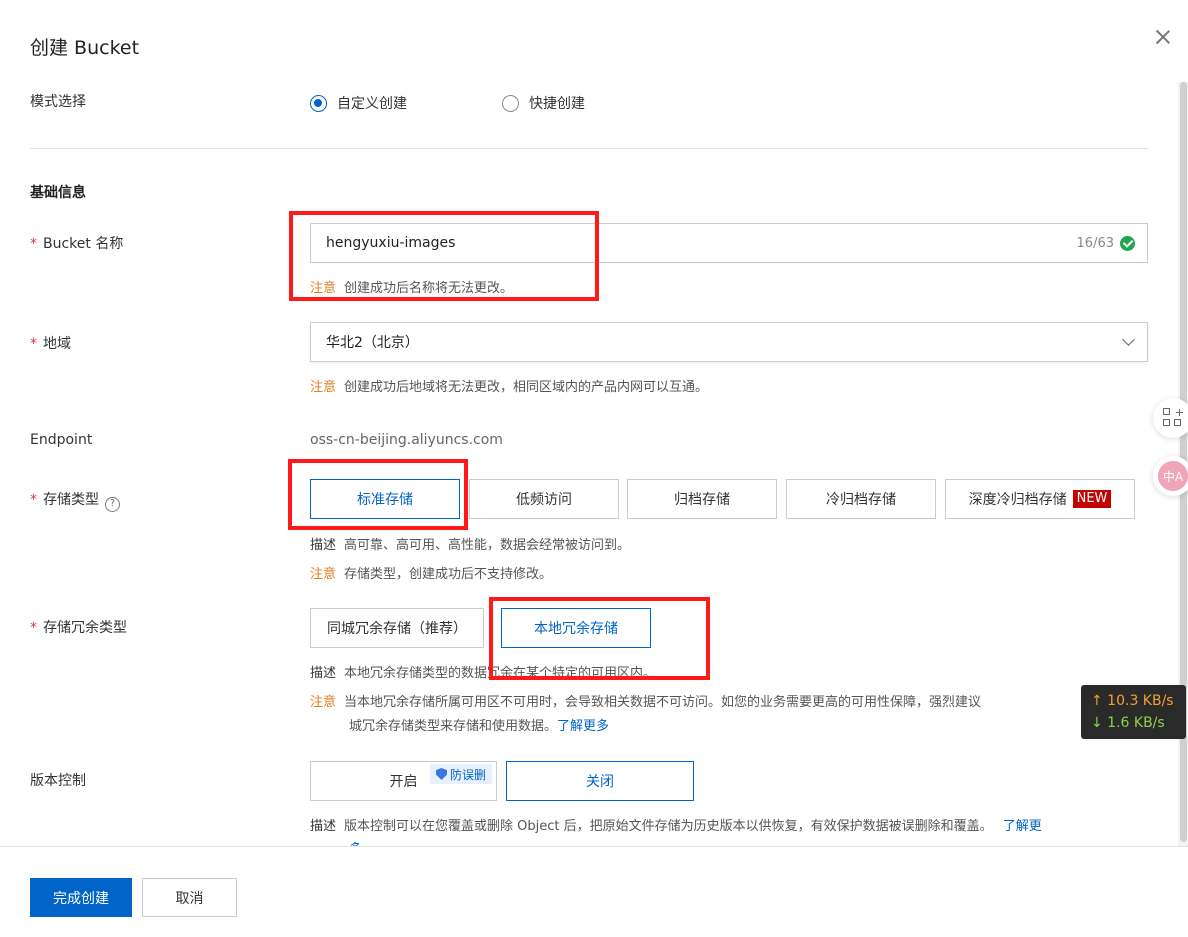  I want to click on chevron-down-icon, so click(1128, 339).